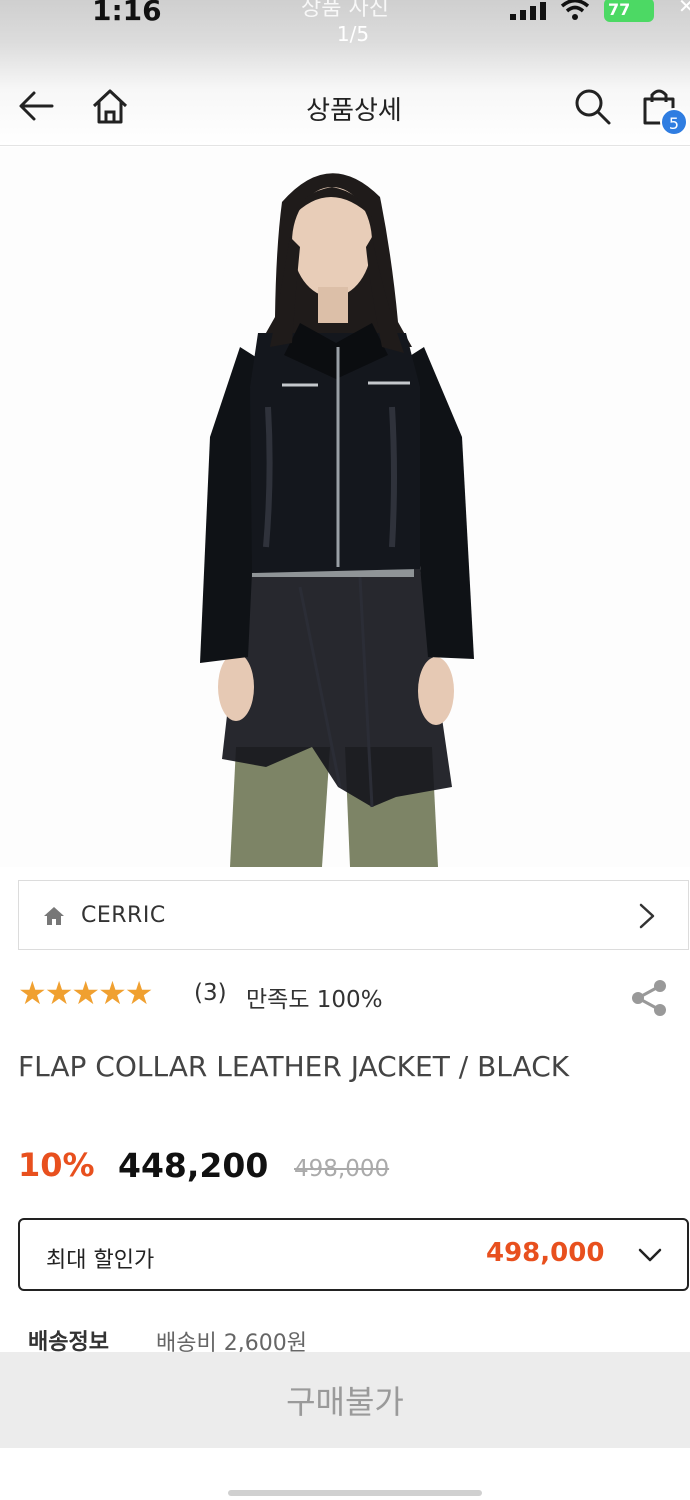 This screenshot has width=690, height=1500. Describe the element at coordinates (674, 122) in the screenshot. I see `cart-count-badge: 5` at that location.